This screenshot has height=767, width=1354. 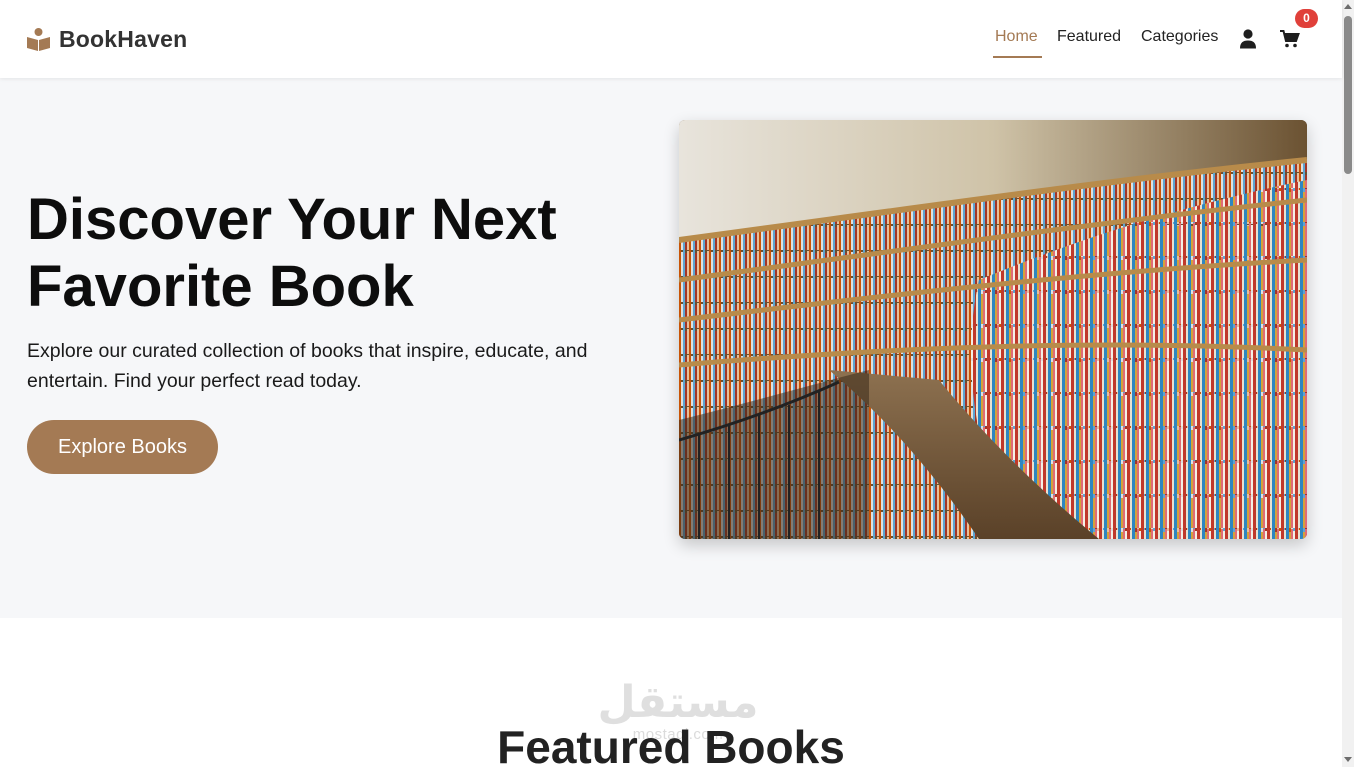 What do you see at coordinates (1179, 37) in the screenshot?
I see `nav-categories: Categories` at bounding box center [1179, 37].